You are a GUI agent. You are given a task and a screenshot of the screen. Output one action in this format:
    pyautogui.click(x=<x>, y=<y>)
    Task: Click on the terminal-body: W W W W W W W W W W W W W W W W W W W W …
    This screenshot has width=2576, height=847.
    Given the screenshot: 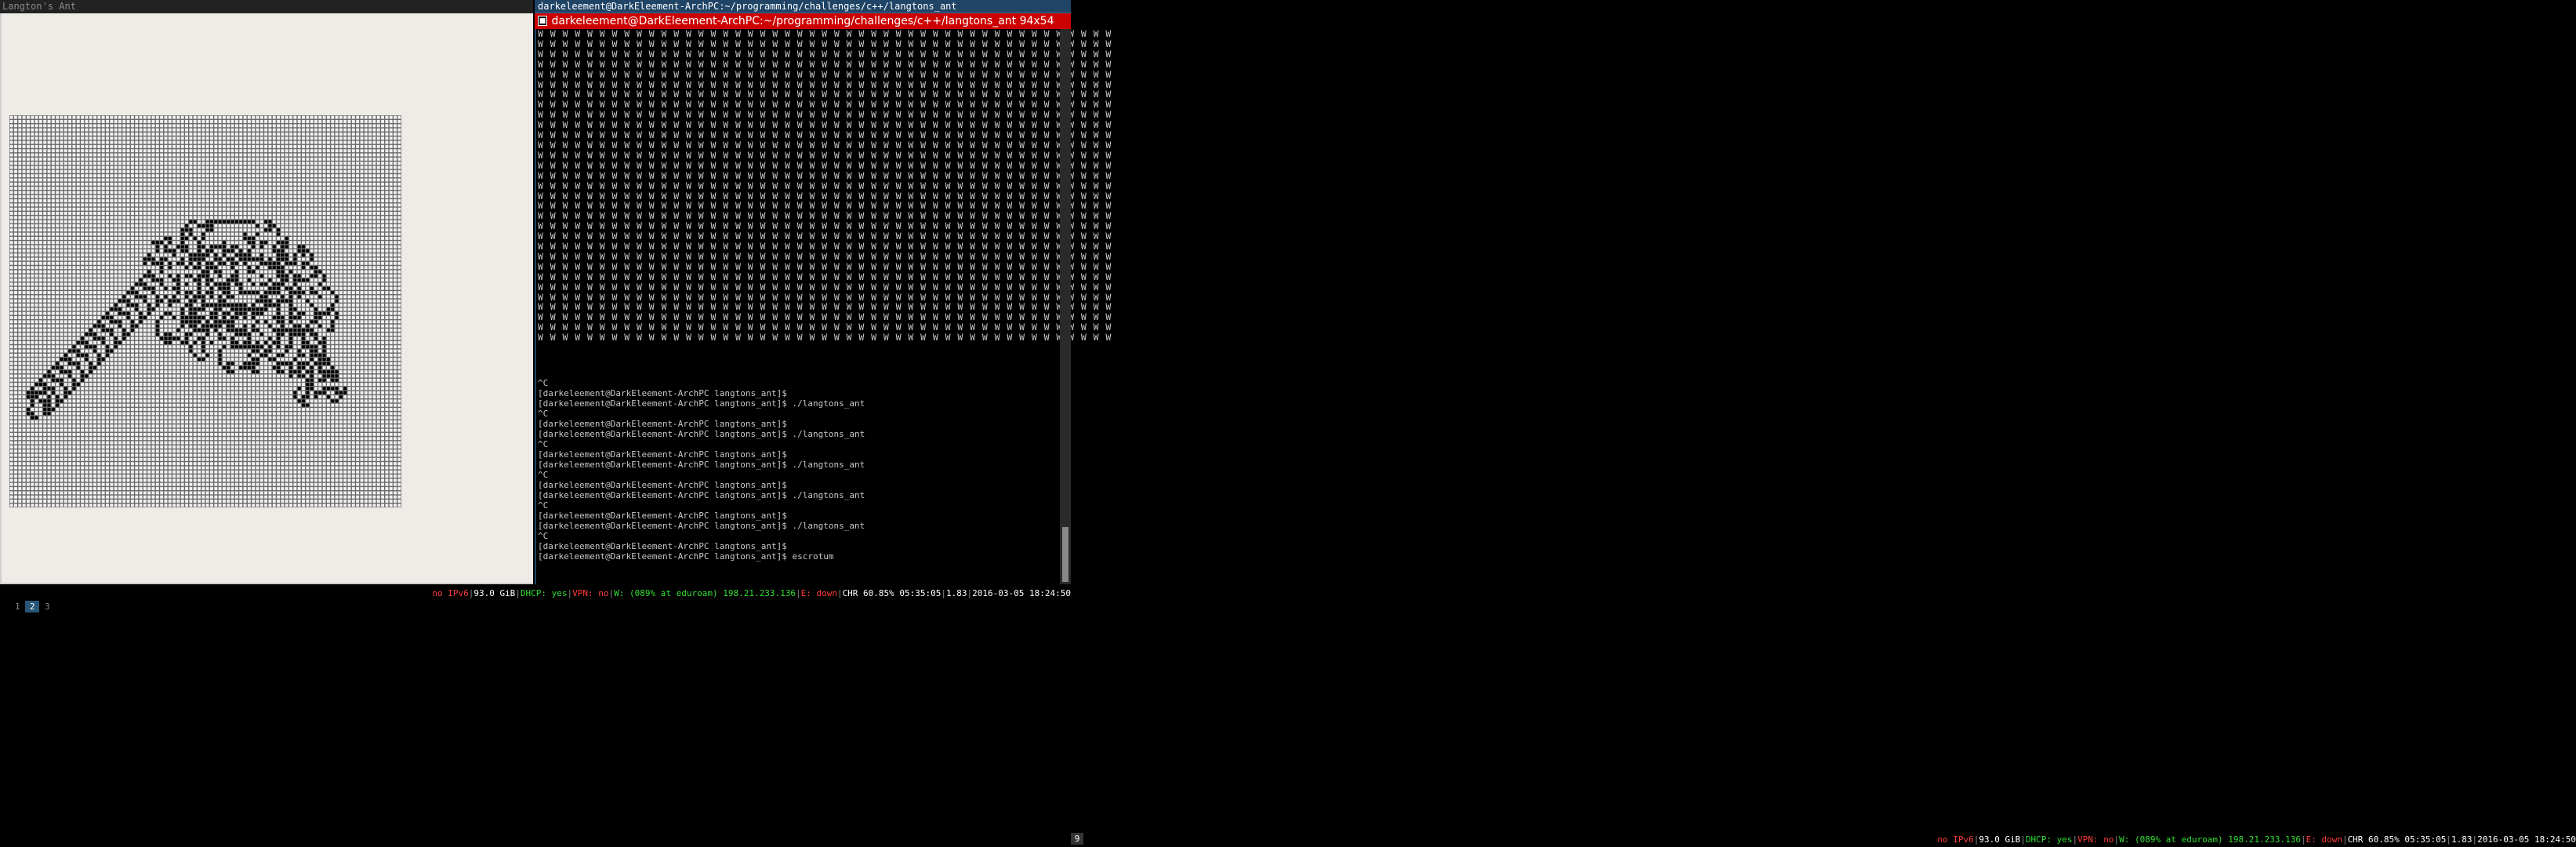 What is the action you would take?
    pyautogui.click(x=823, y=306)
    